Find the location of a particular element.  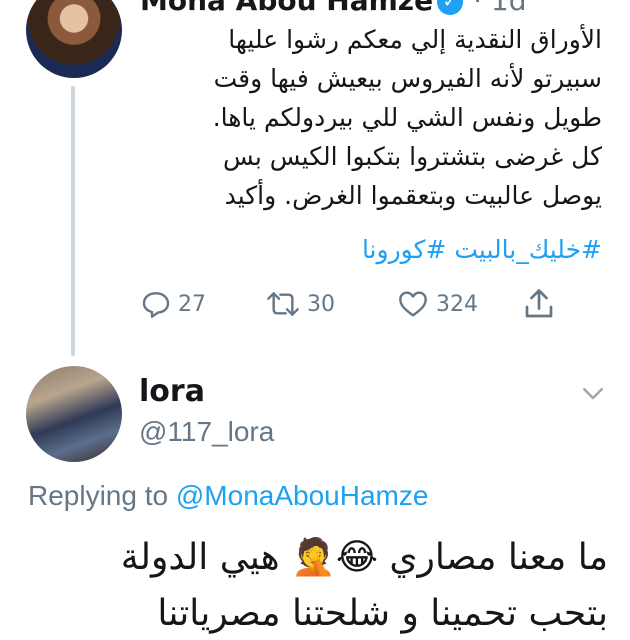

heart-icon is located at coordinates (413, 304).